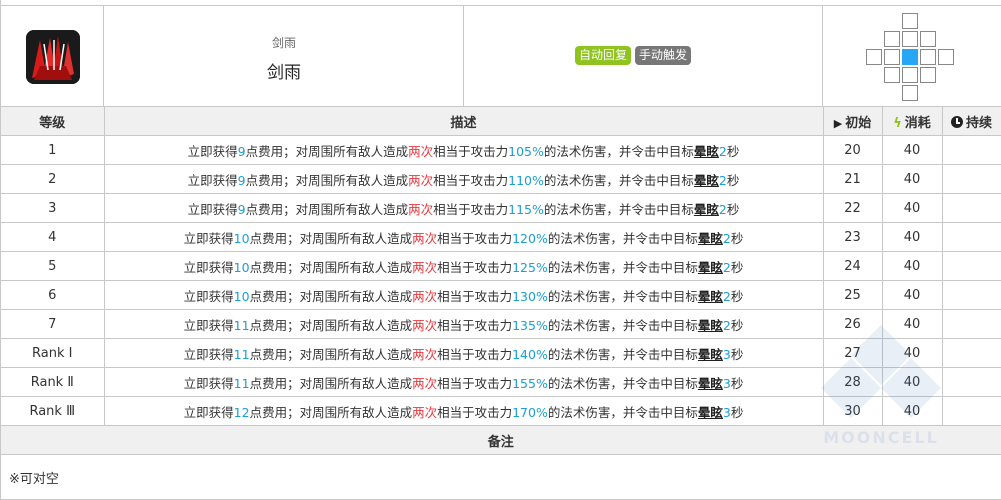 The height and width of the screenshot is (500, 1001). I want to click on damage-multiplier: 115%, so click(526, 209).